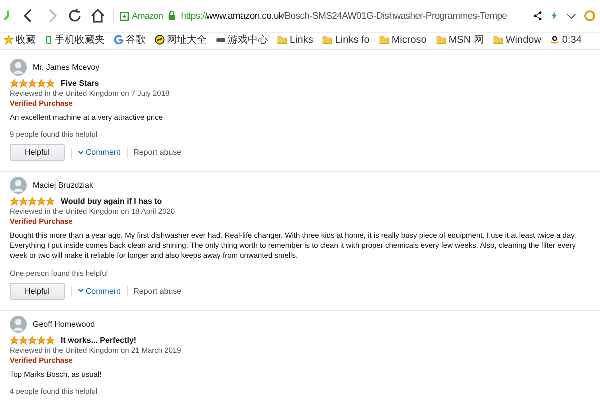  What do you see at coordinates (538, 16) in the screenshot?
I see `share-icon` at bounding box center [538, 16].